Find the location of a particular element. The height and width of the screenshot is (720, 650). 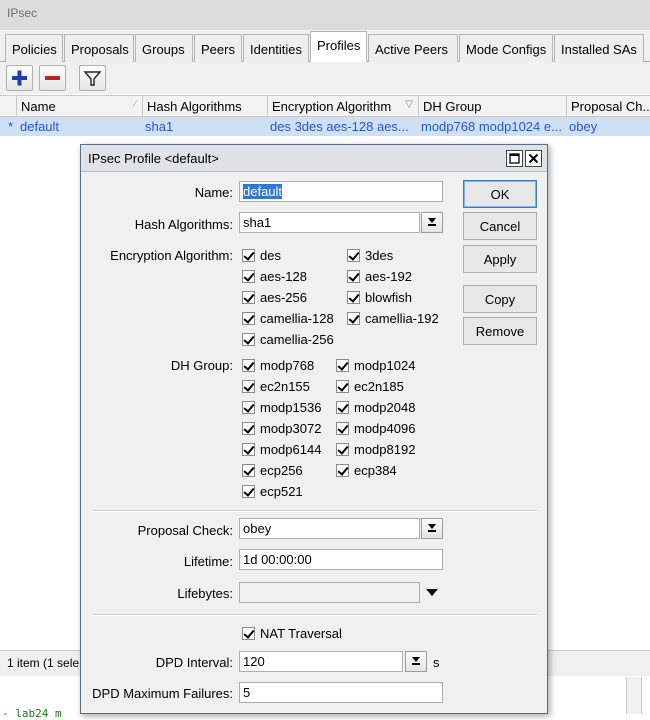

dialog-title: IPsec Profile <default> is located at coordinates (153, 158).